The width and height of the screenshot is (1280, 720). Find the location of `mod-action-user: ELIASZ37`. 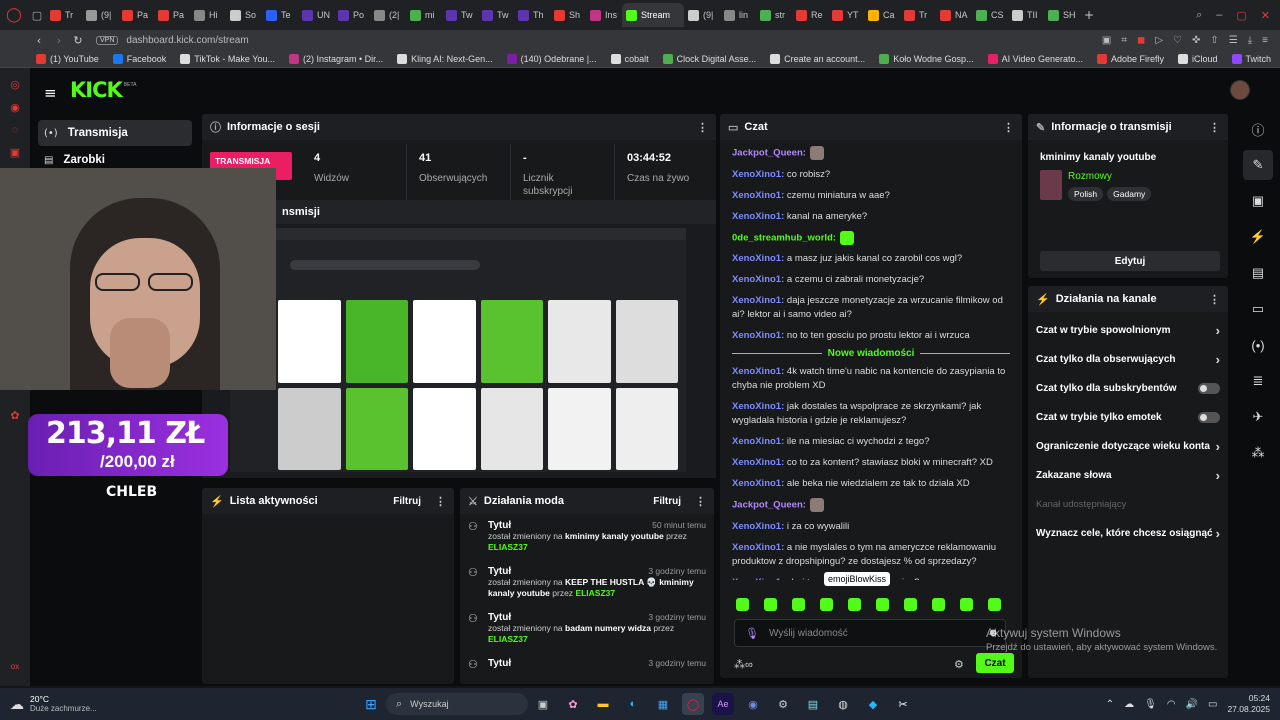

mod-action-user: ELIASZ37 is located at coordinates (508, 639).